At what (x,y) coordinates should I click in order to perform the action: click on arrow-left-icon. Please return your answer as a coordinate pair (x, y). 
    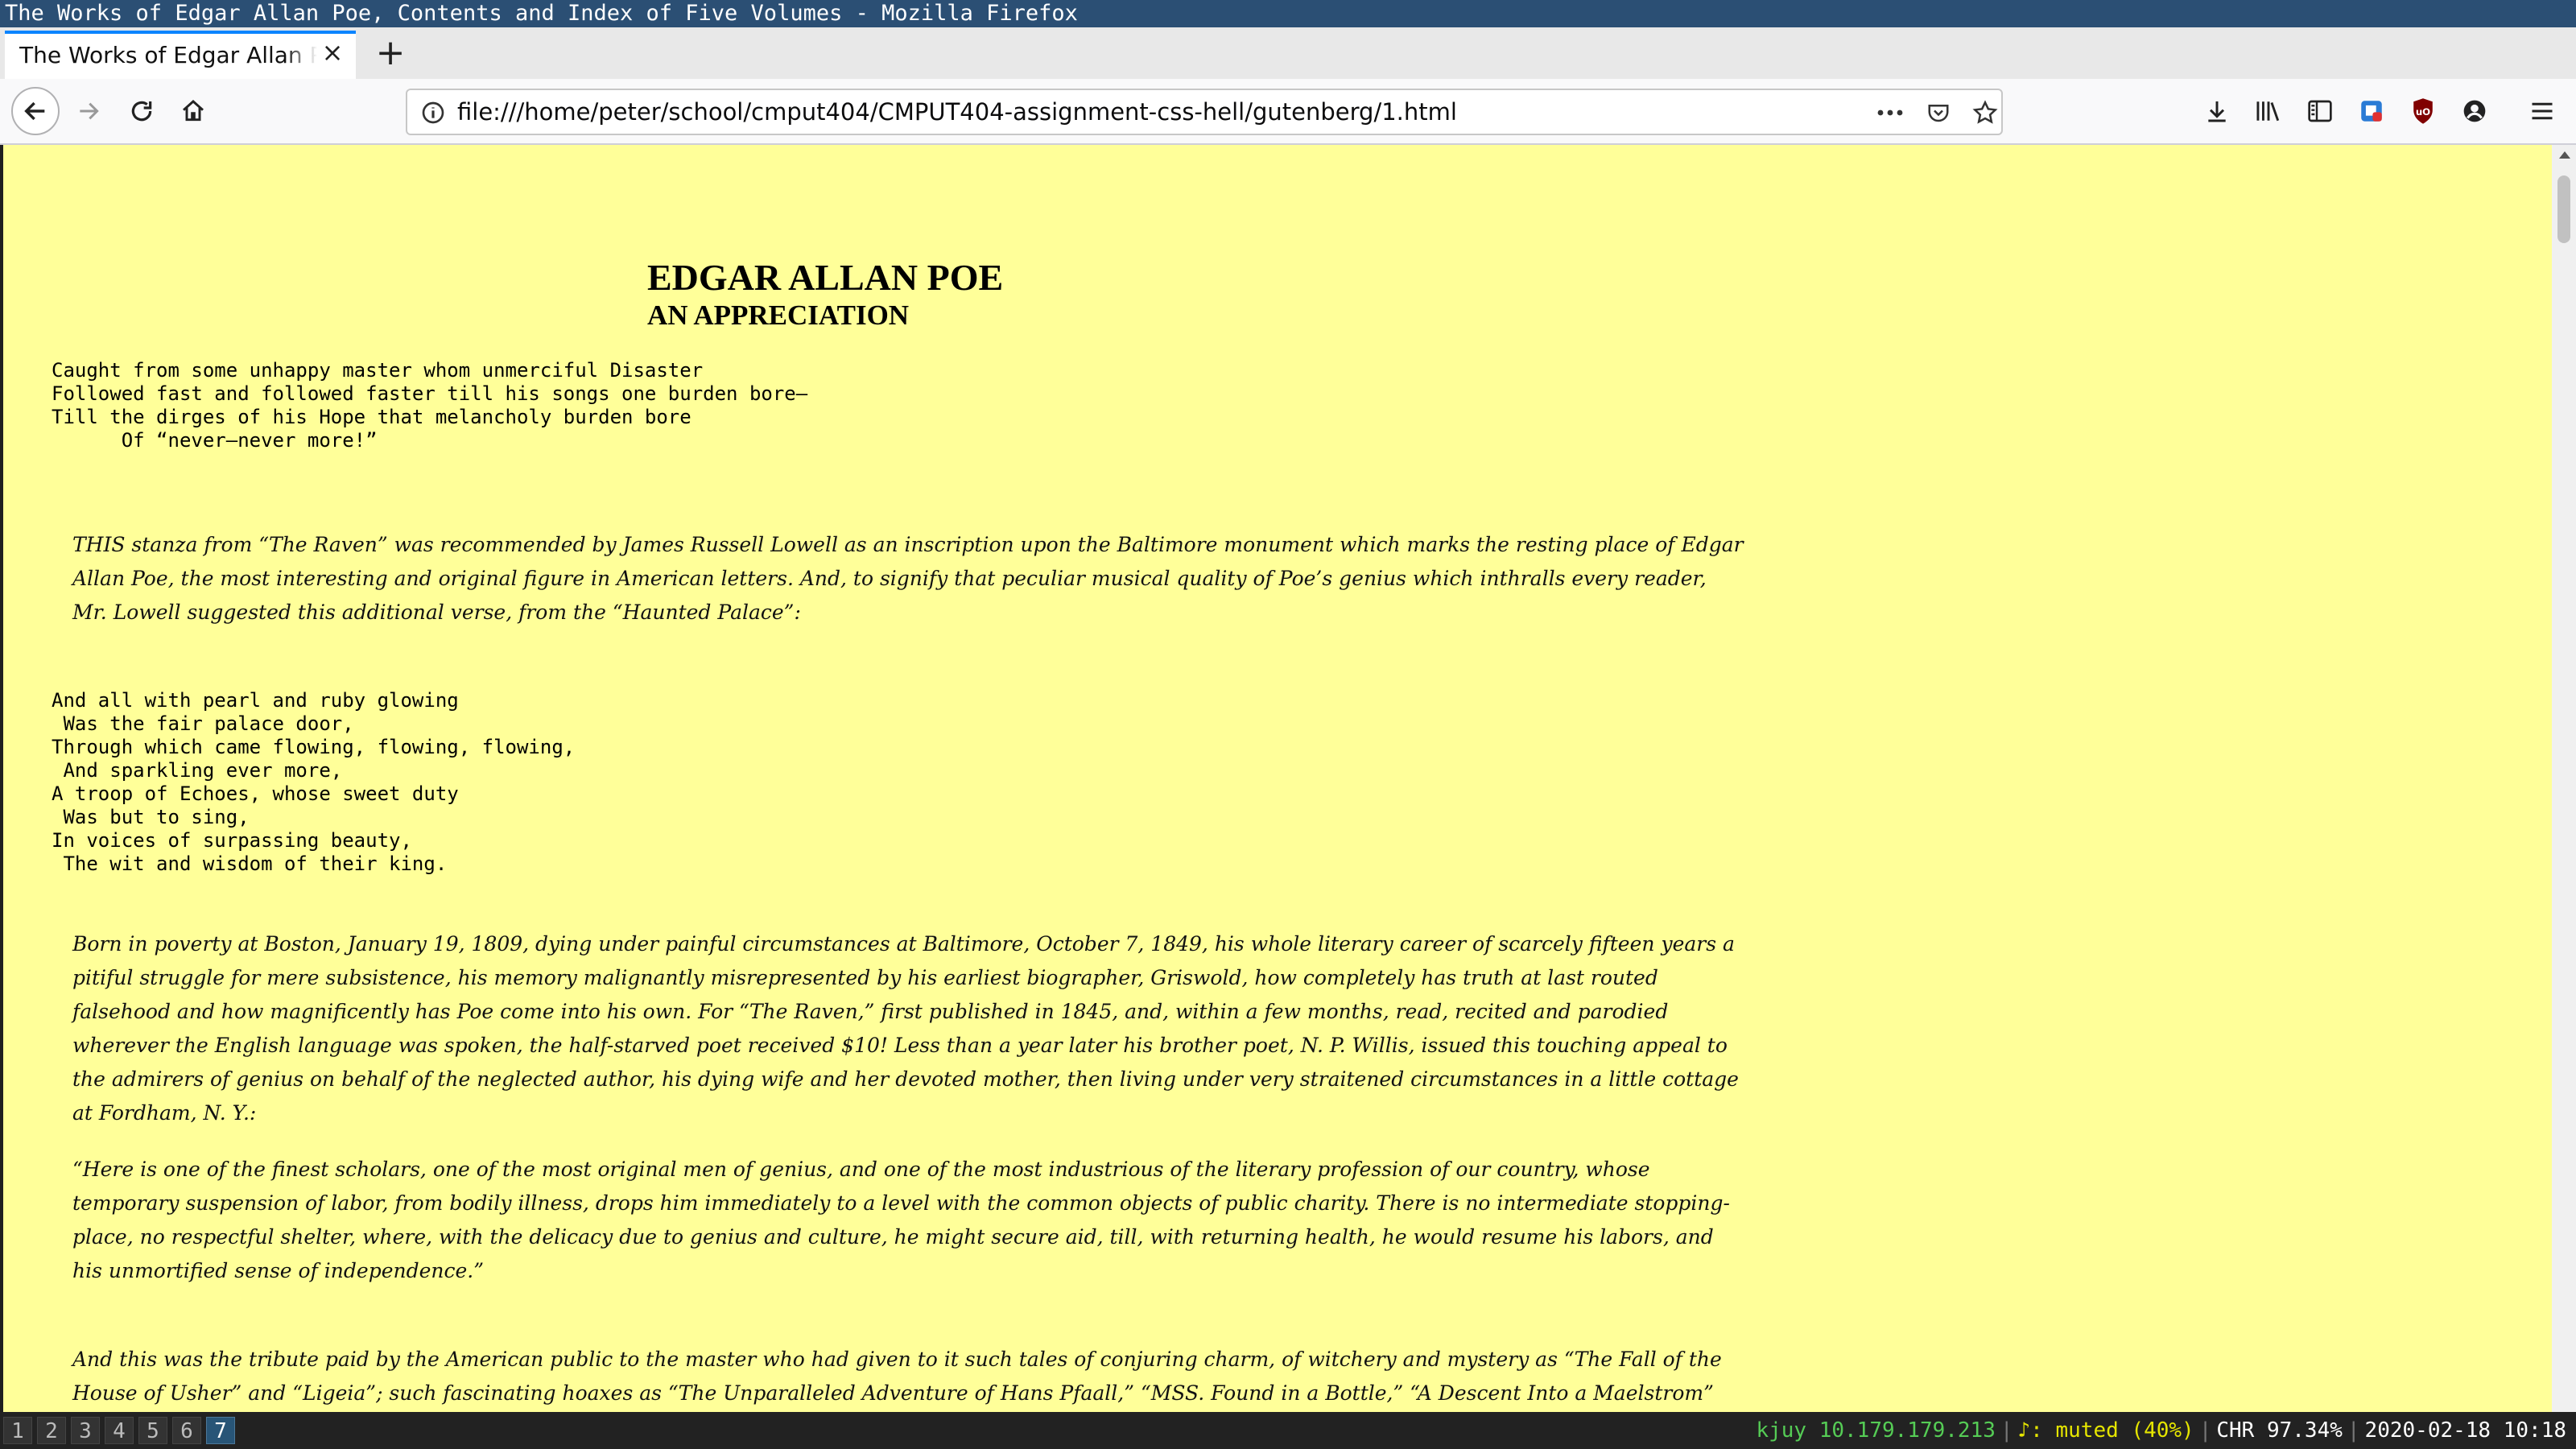
    Looking at the image, I should click on (34, 111).